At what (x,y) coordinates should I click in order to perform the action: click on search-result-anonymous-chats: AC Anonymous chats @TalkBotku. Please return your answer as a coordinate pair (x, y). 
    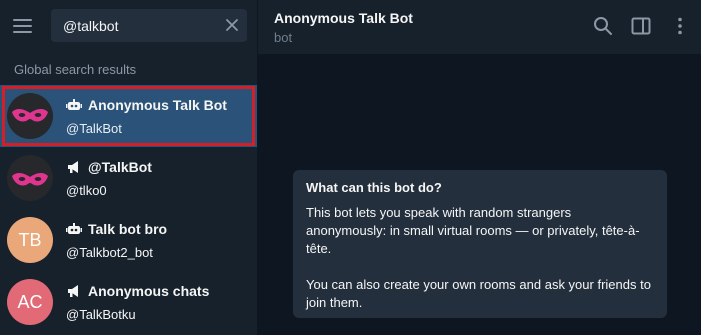
    Looking at the image, I should click on (128, 302).